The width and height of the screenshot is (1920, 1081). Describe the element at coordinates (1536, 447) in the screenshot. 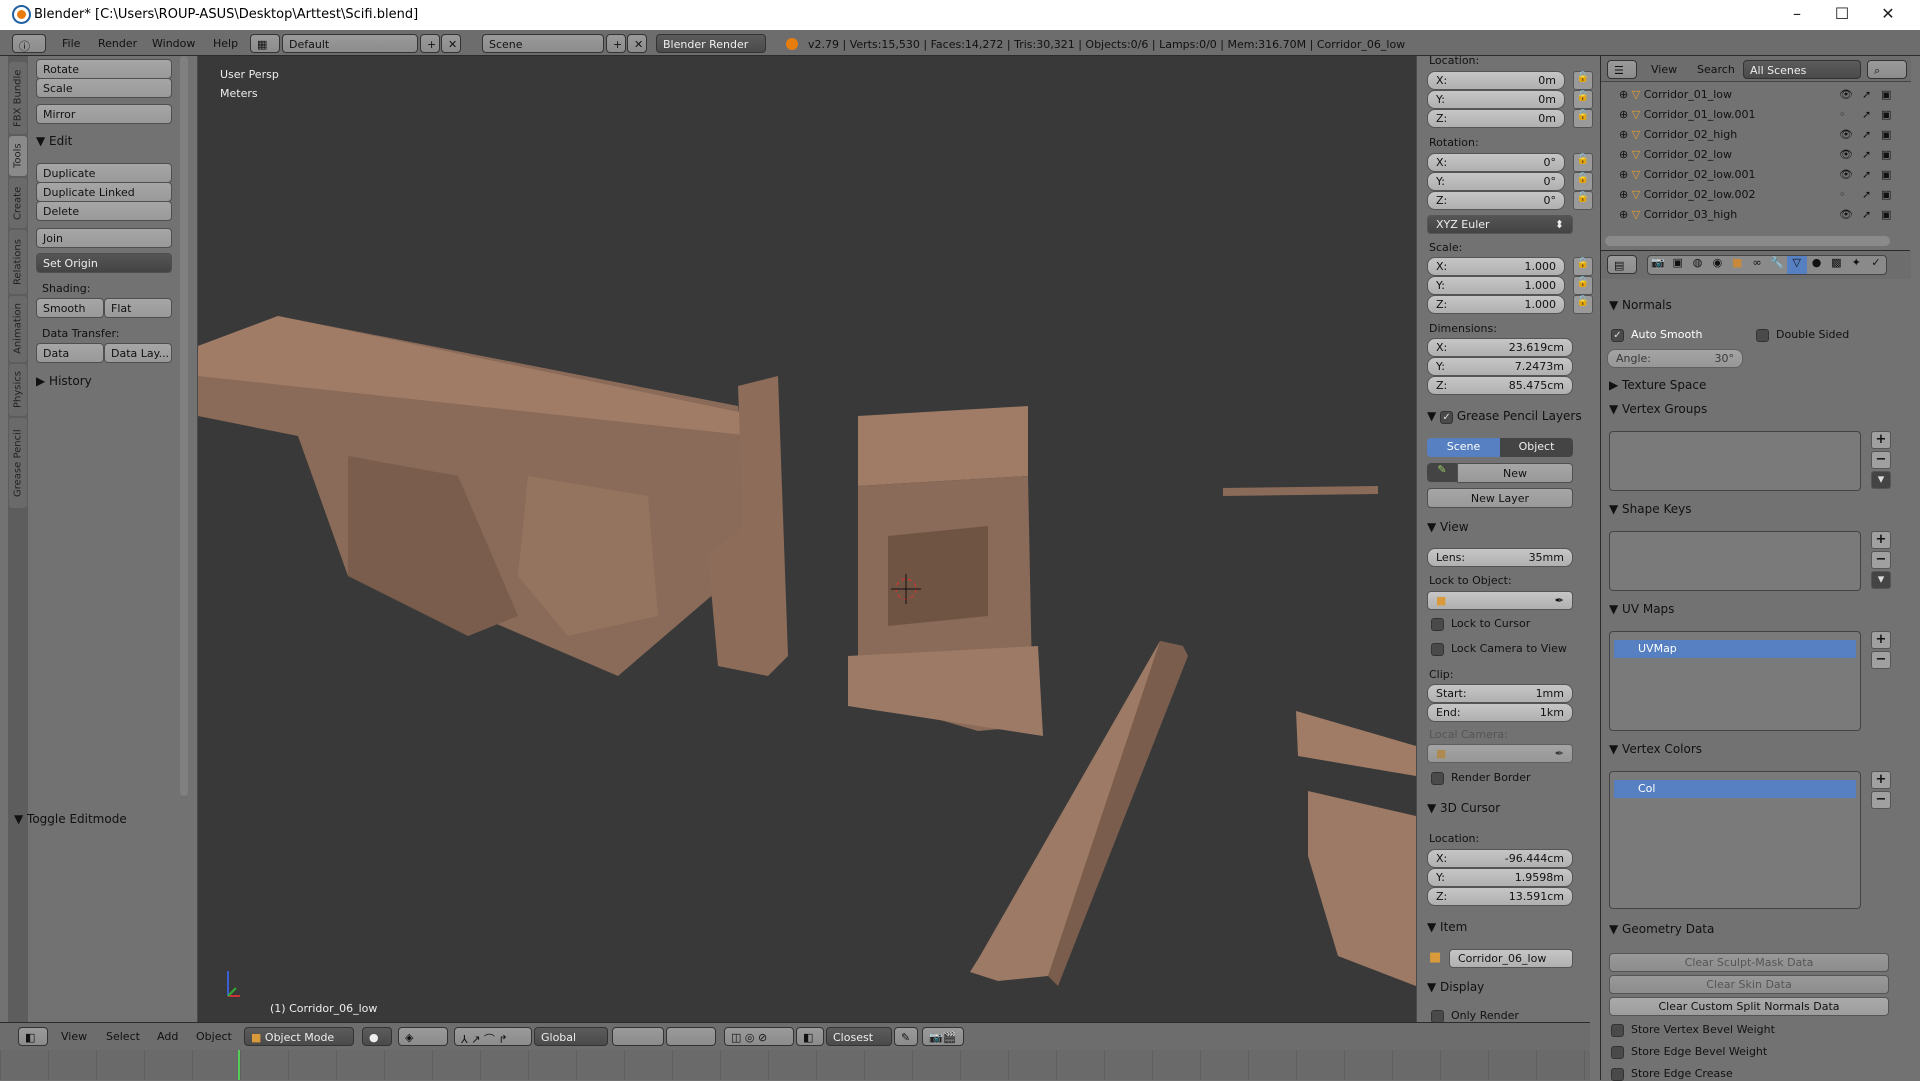

I see `gp-object-tab: Object` at that location.